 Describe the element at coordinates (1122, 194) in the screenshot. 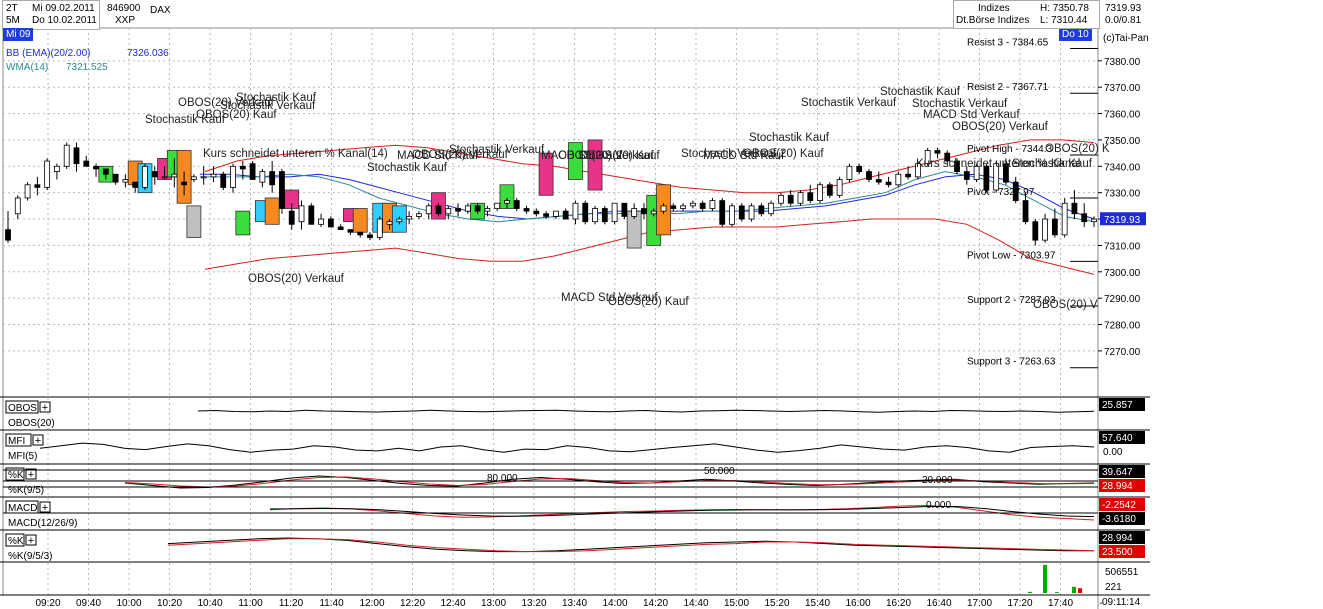

I see `y-tick-label: 7330.00` at that location.